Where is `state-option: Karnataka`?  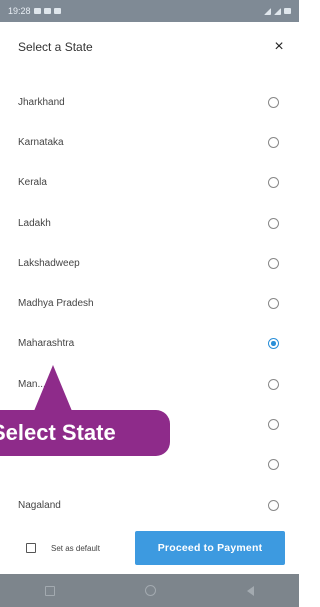
state-option: Karnataka is located at coordinates (149, 142).